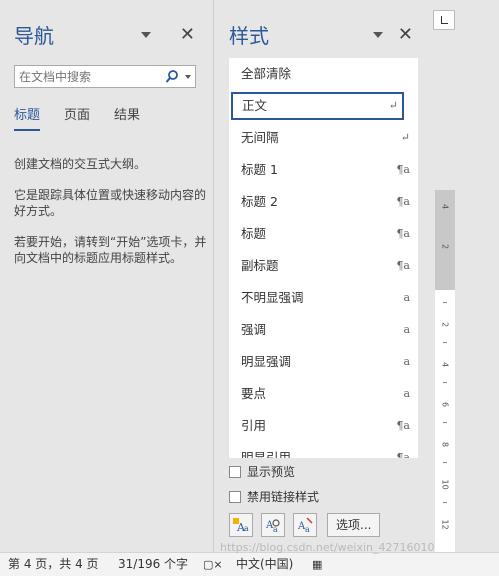 Image resolution: width=499 pixels, height=576 pixels. What do you see at coordinates (153, 564) in the screenshot?
I see `word-count: 31/196 个字` at bounding box center [153, 564].